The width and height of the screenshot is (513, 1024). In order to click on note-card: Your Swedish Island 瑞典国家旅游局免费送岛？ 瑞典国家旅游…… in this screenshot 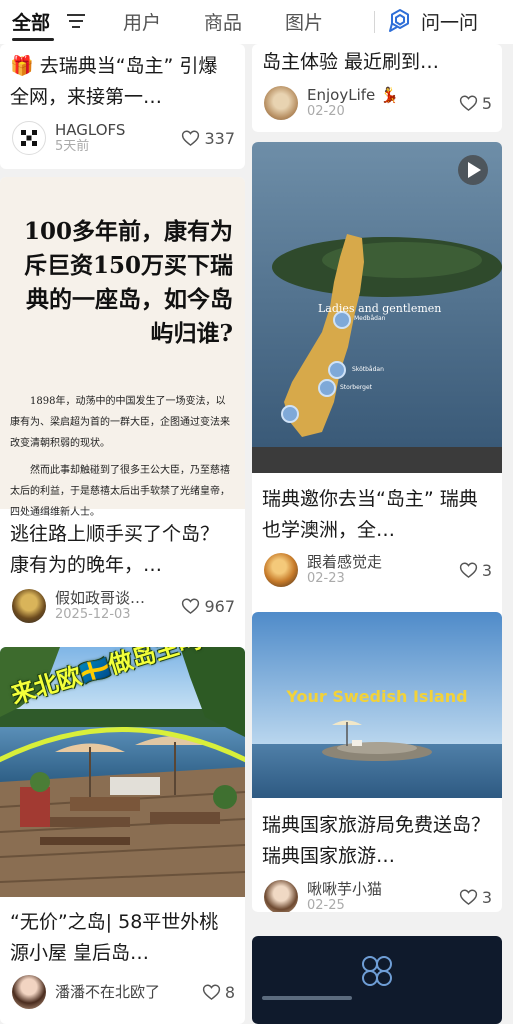, I will do `click(377, 762)`.